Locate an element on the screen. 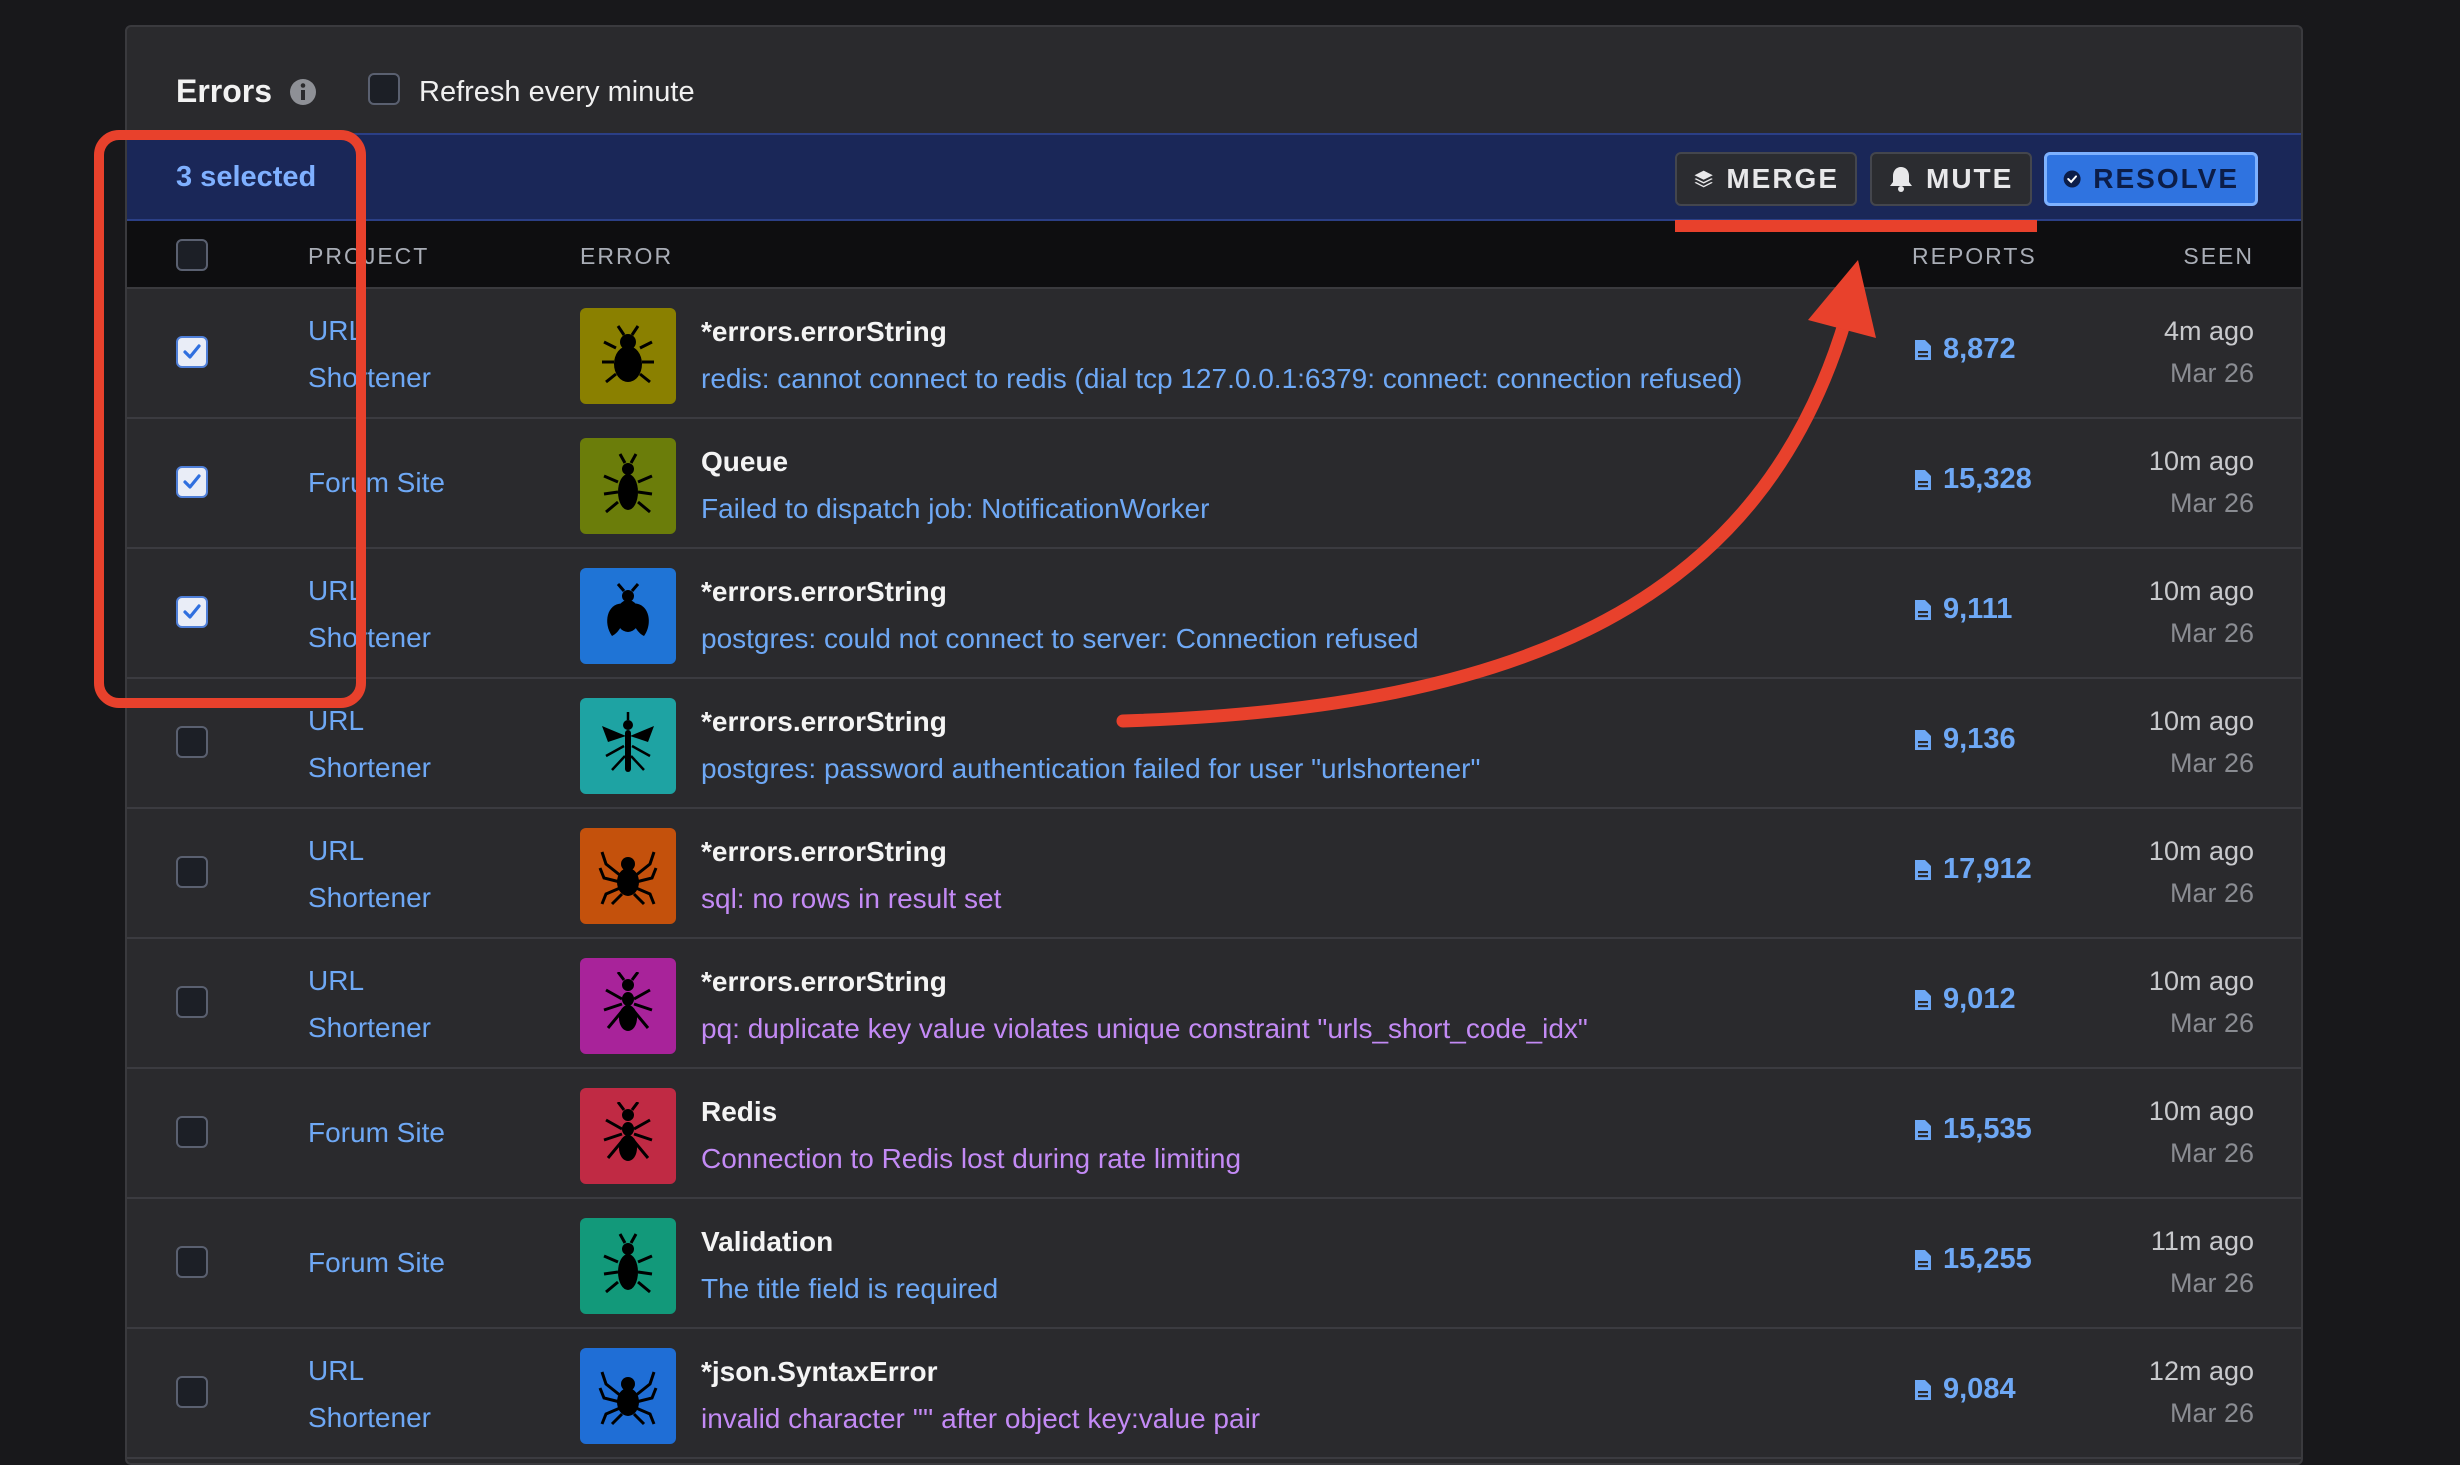  refresh-checkbox is located at coordinates (384, 89).